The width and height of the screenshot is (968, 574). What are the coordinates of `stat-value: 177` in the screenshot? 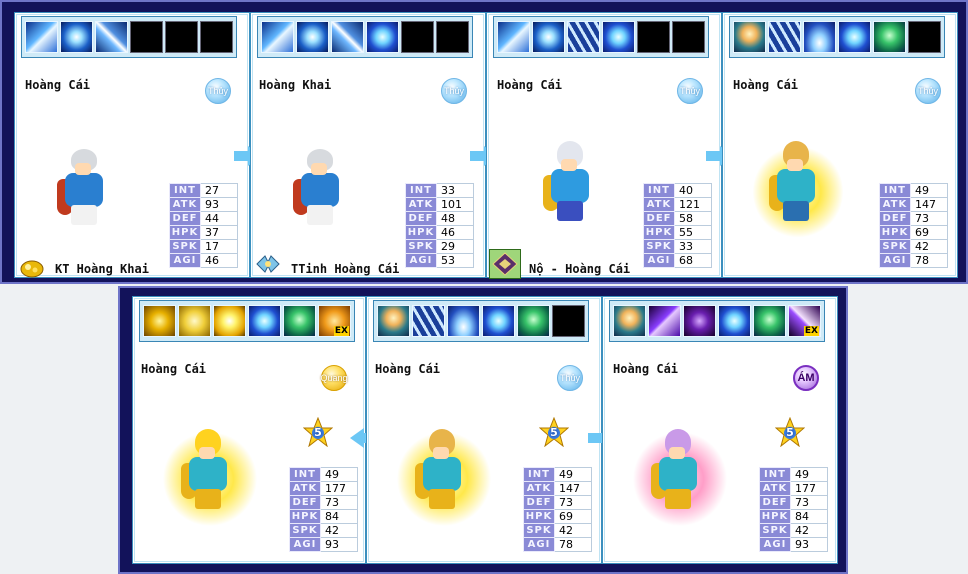 It's located at (339, 488).